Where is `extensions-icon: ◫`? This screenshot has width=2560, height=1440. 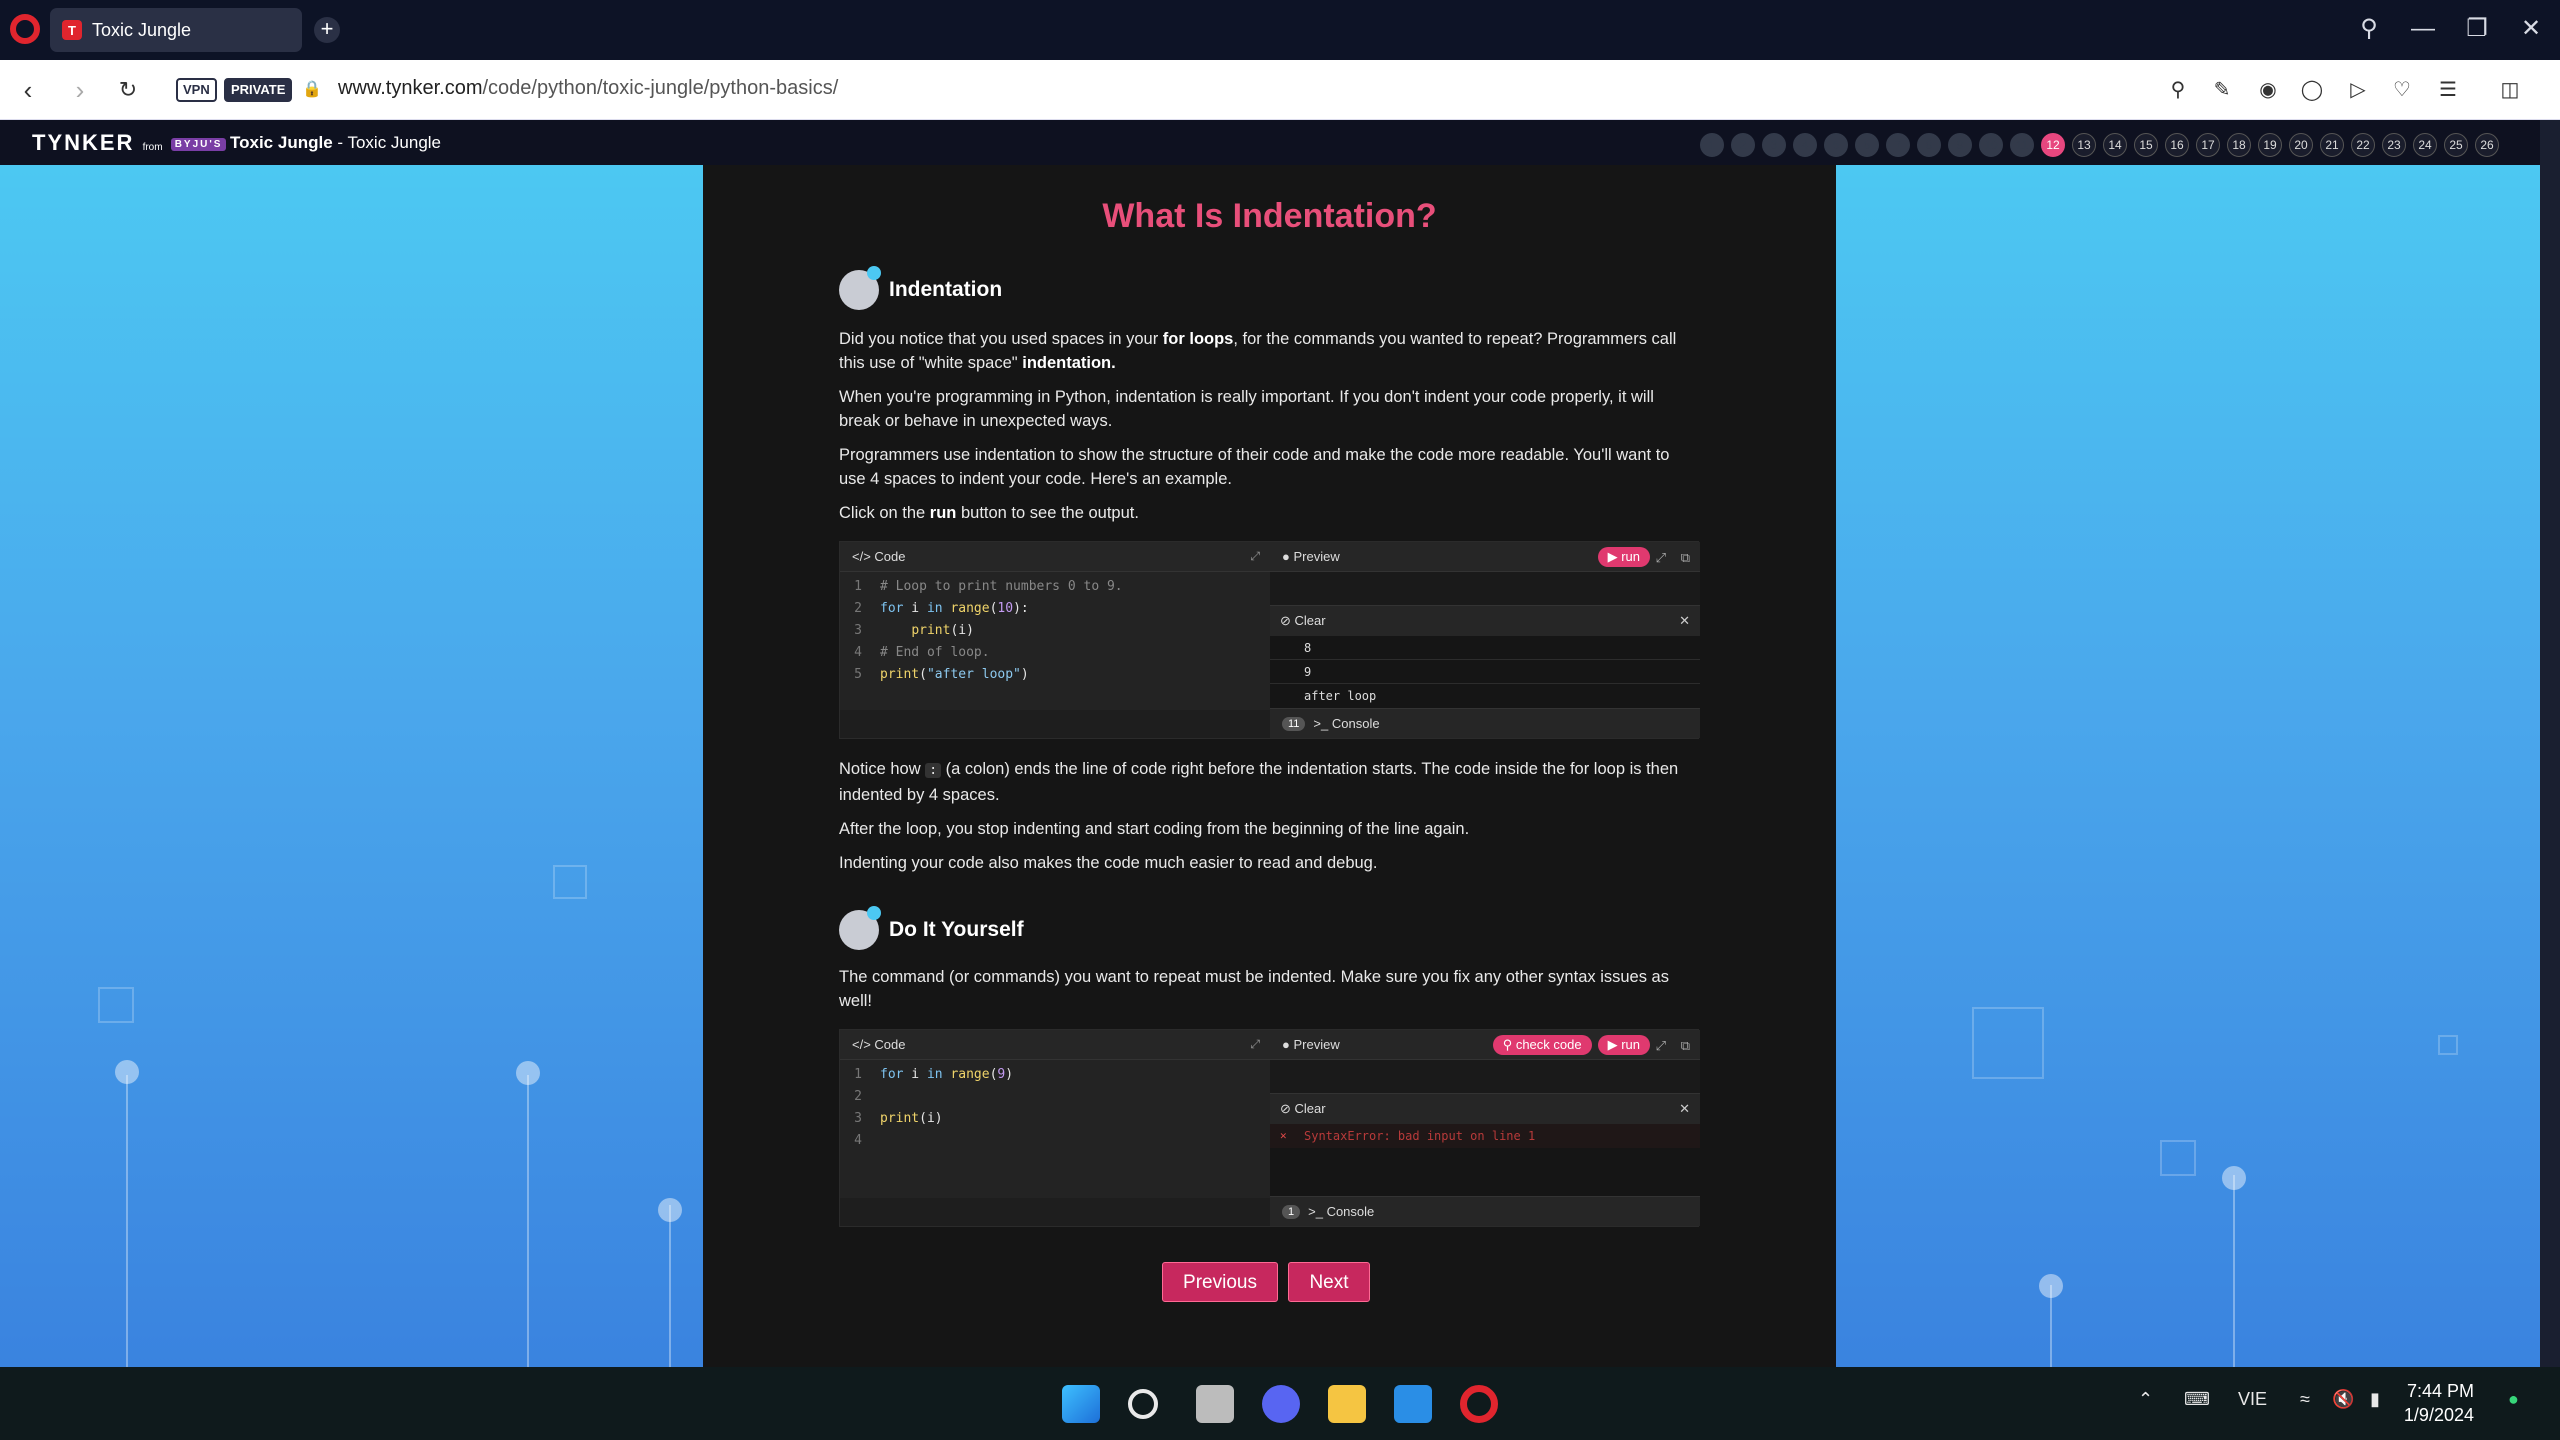
extensions-icon: ◫ is located at coordinates (2510, 90).